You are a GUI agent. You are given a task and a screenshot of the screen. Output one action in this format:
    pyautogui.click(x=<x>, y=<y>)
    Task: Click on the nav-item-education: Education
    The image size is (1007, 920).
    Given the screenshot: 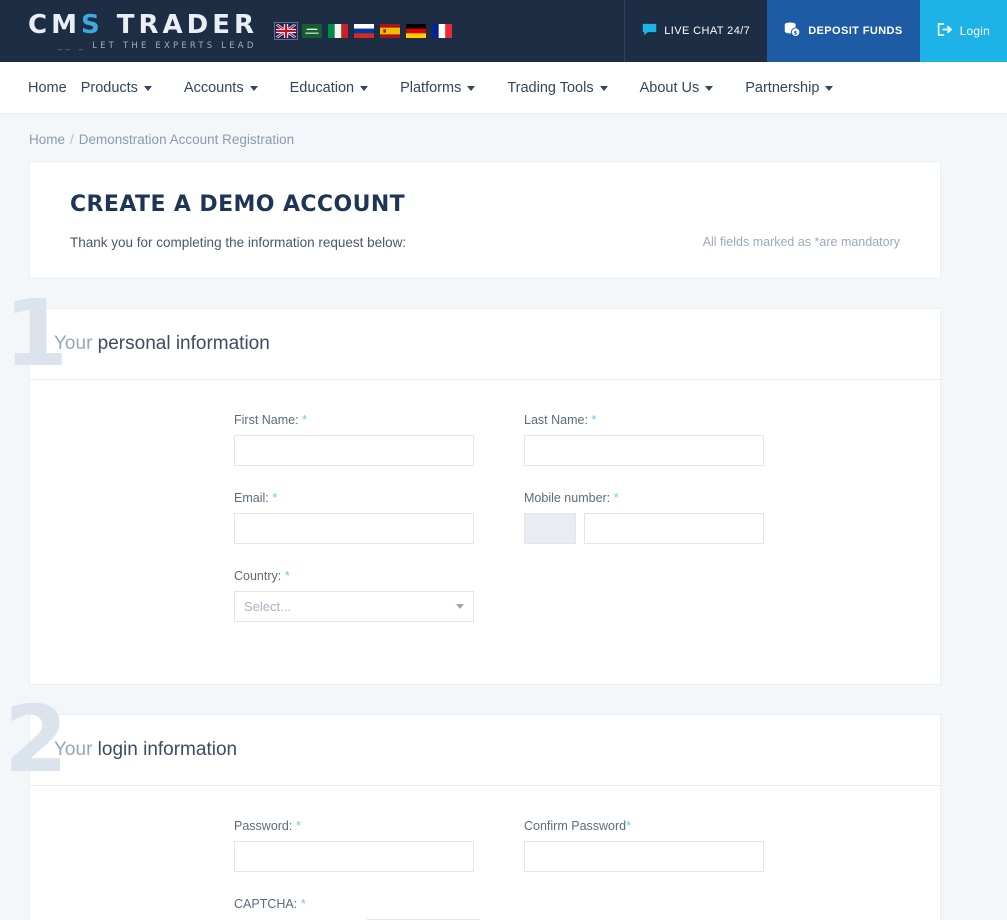 What is the action you would take?
    pyautogui.click(x=339, y=88)
    